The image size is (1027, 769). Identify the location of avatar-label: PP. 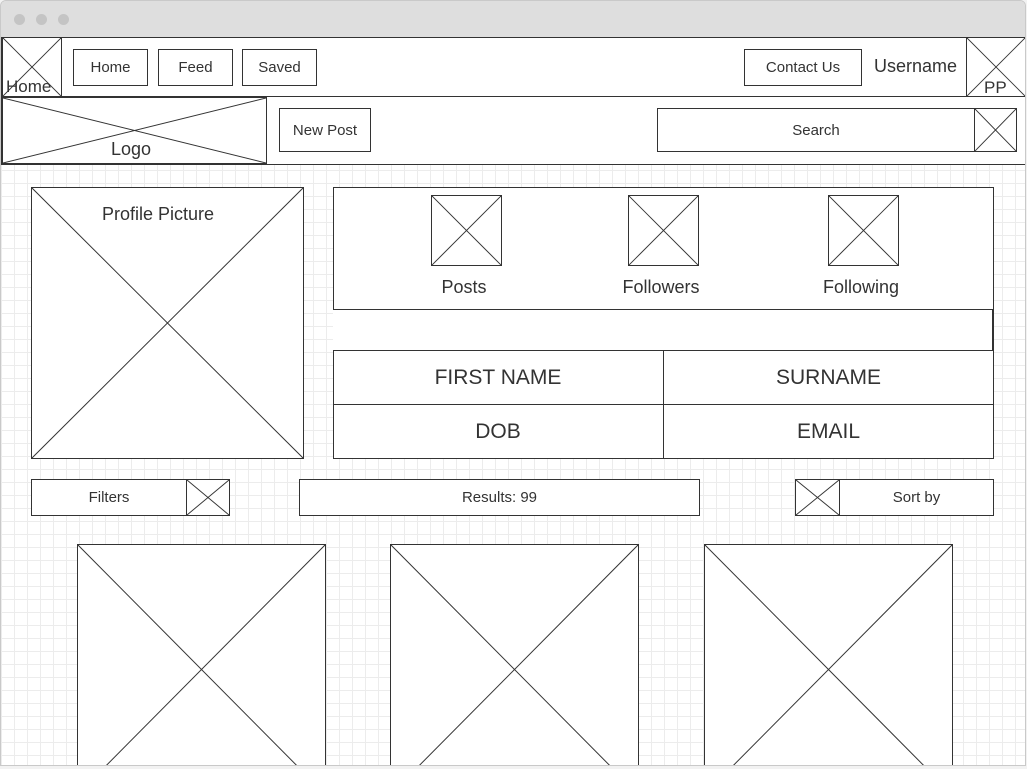
(995, 87).